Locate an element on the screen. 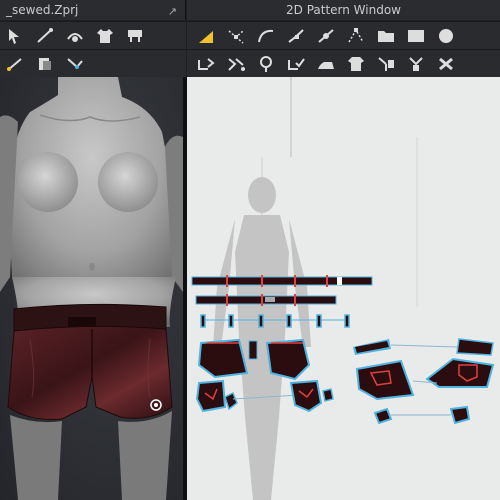 The width and height of the screenshot is (500, 500). buttonhole-icon is located at coordinates (386, 64).